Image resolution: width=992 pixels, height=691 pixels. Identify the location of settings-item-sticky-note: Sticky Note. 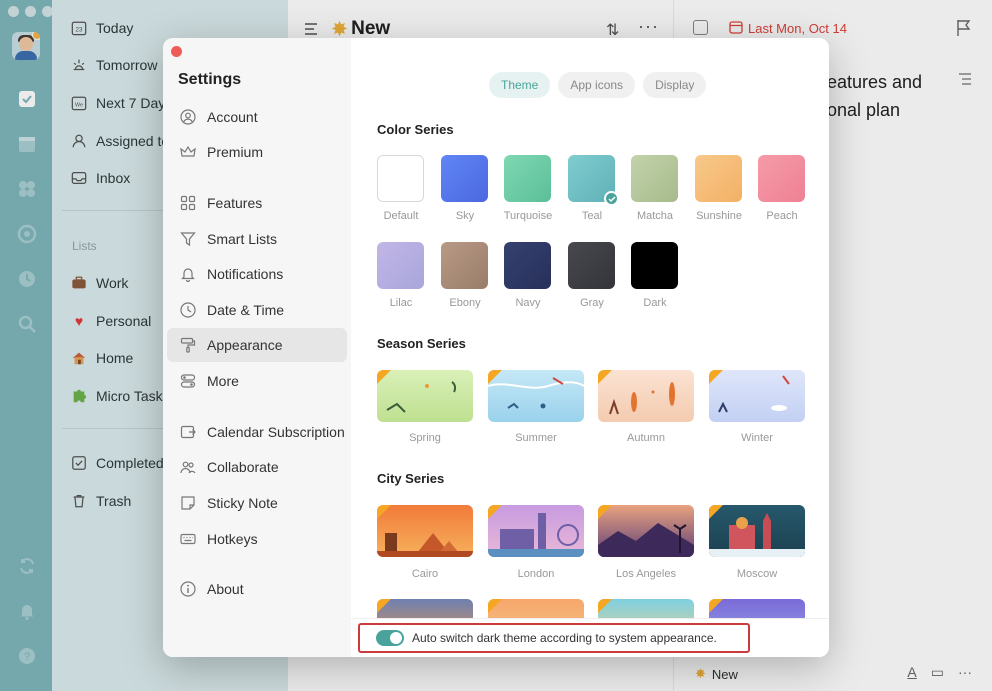
(257, 503).